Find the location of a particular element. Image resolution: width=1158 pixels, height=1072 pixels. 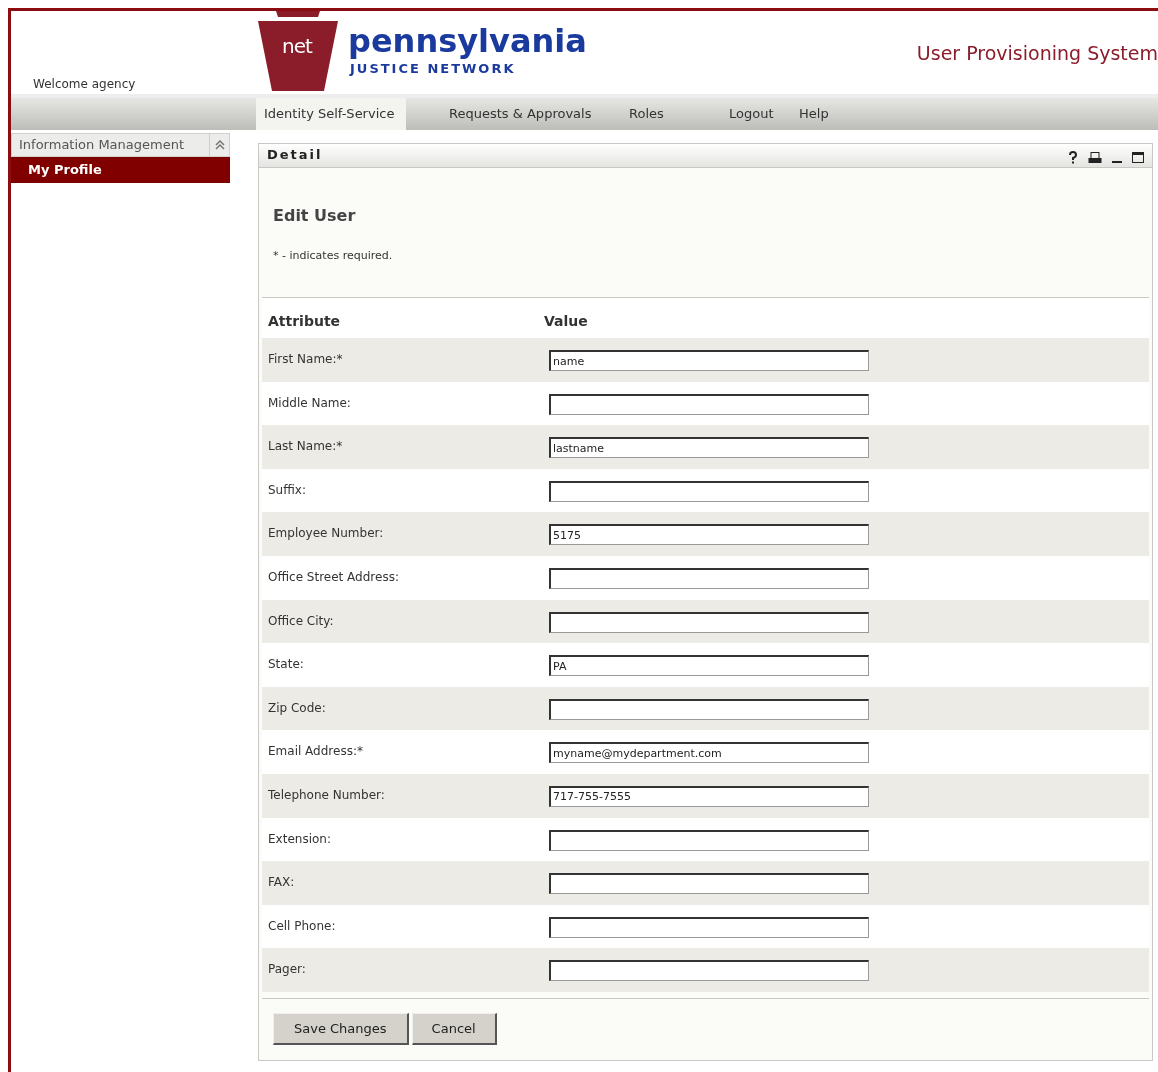

form-button: Cancel is located at coordinates (454, 1028).